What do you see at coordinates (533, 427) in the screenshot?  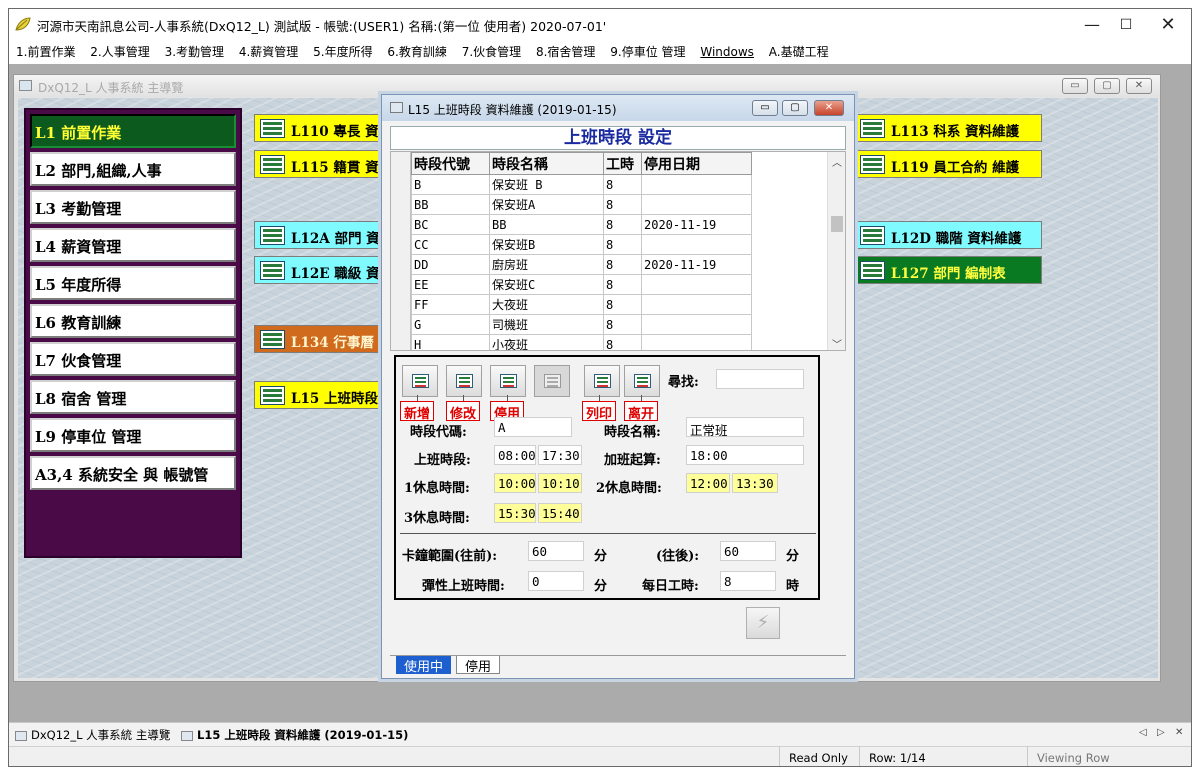 I see `shift-code-field: A` at bounding box center [533, 427].